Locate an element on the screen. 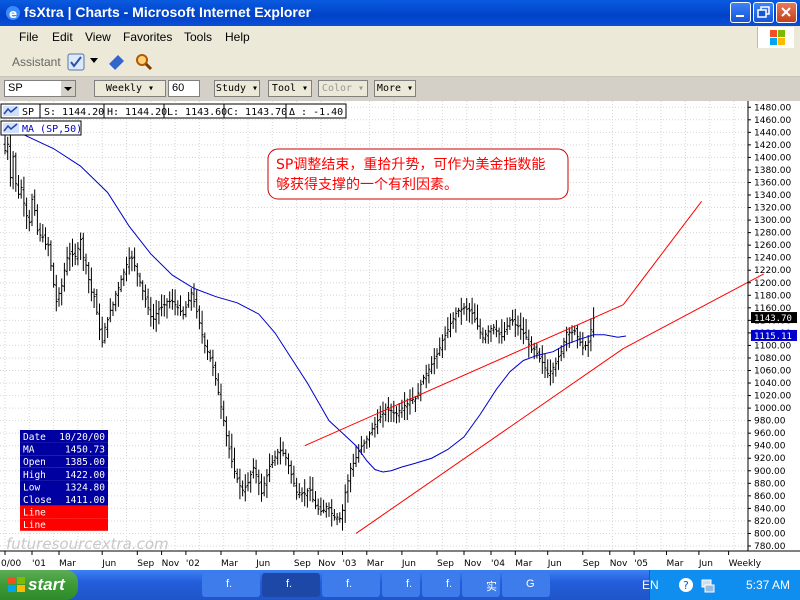  data-window-value: 1411.00 is located at coordinates (85, 500).